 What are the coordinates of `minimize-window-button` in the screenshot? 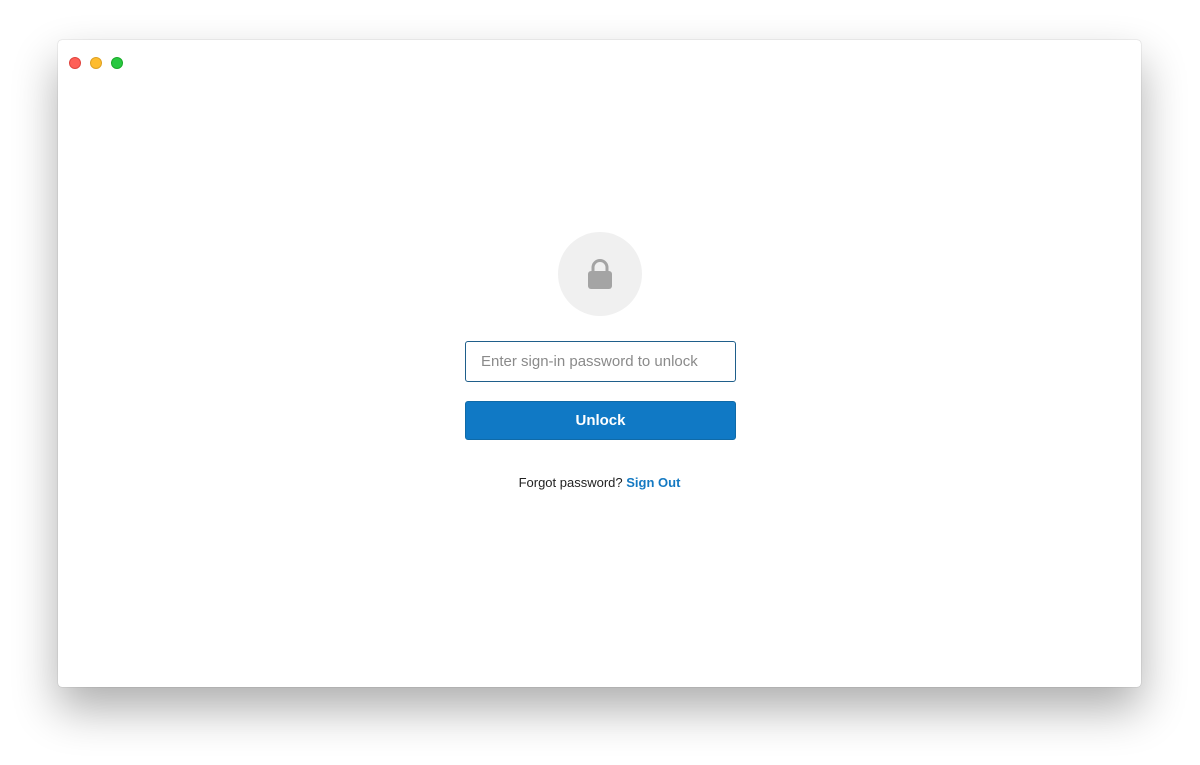 It's located at (96, 63).